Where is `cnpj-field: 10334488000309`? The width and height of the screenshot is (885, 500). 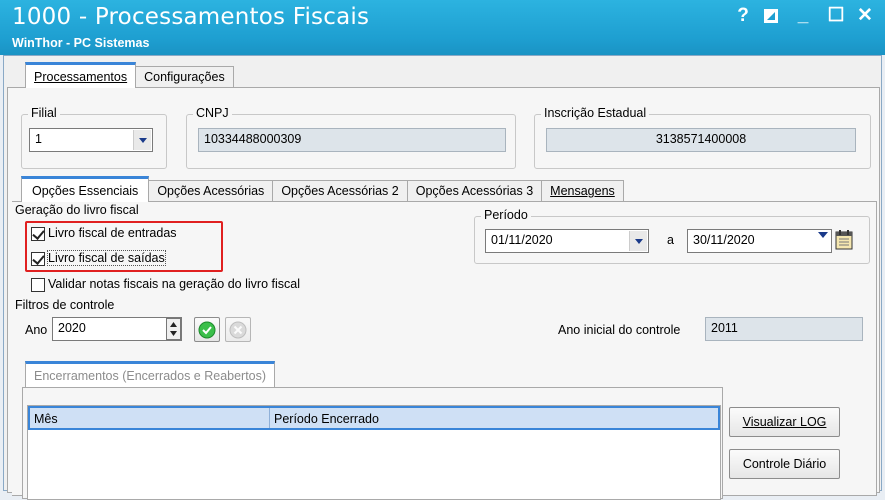
cnpj-field: 10334488000309 is located at coordinates (352, 140).